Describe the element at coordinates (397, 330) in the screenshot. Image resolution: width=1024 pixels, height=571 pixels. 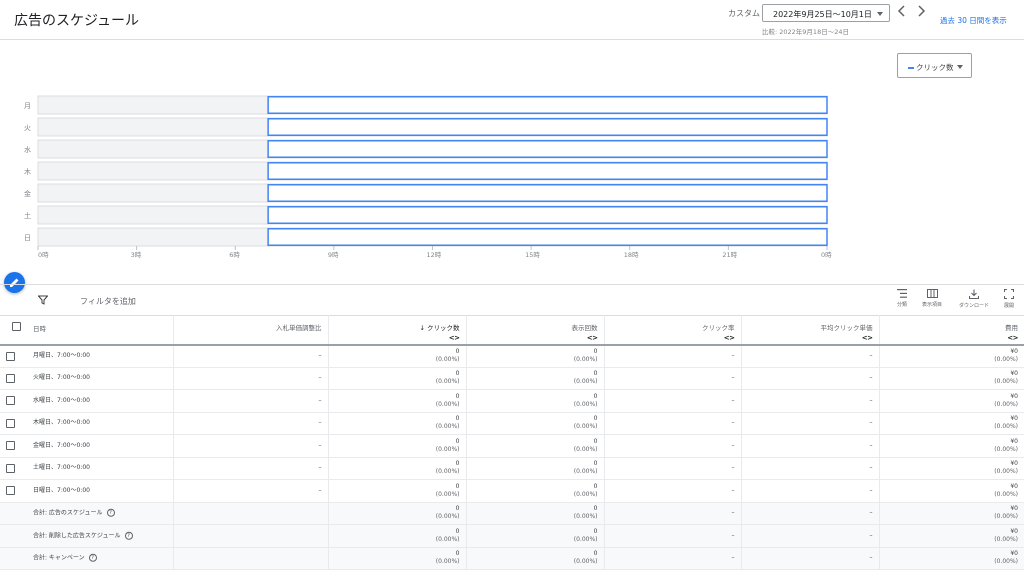
I see `column-header-clicks: ↓ クリック数 <>` at that location.